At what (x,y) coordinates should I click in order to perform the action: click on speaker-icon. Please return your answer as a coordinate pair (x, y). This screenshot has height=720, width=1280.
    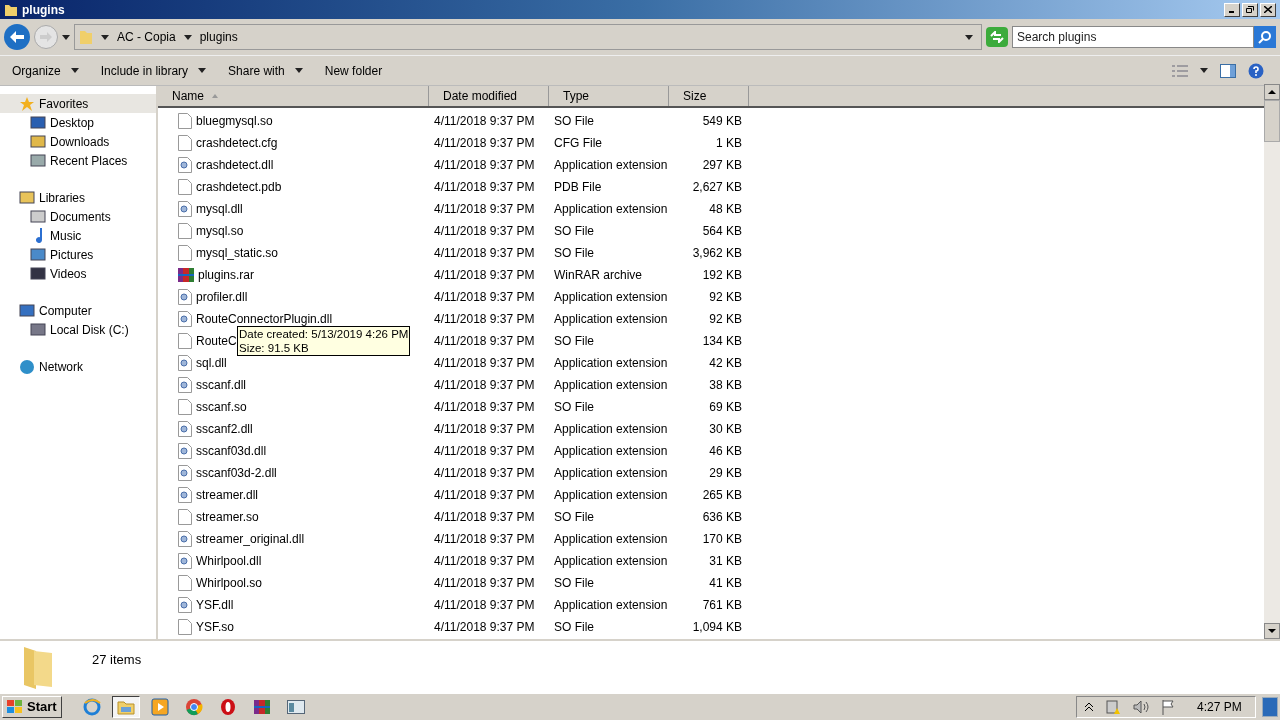
    Looking at the image, I should click on (1141, 707).